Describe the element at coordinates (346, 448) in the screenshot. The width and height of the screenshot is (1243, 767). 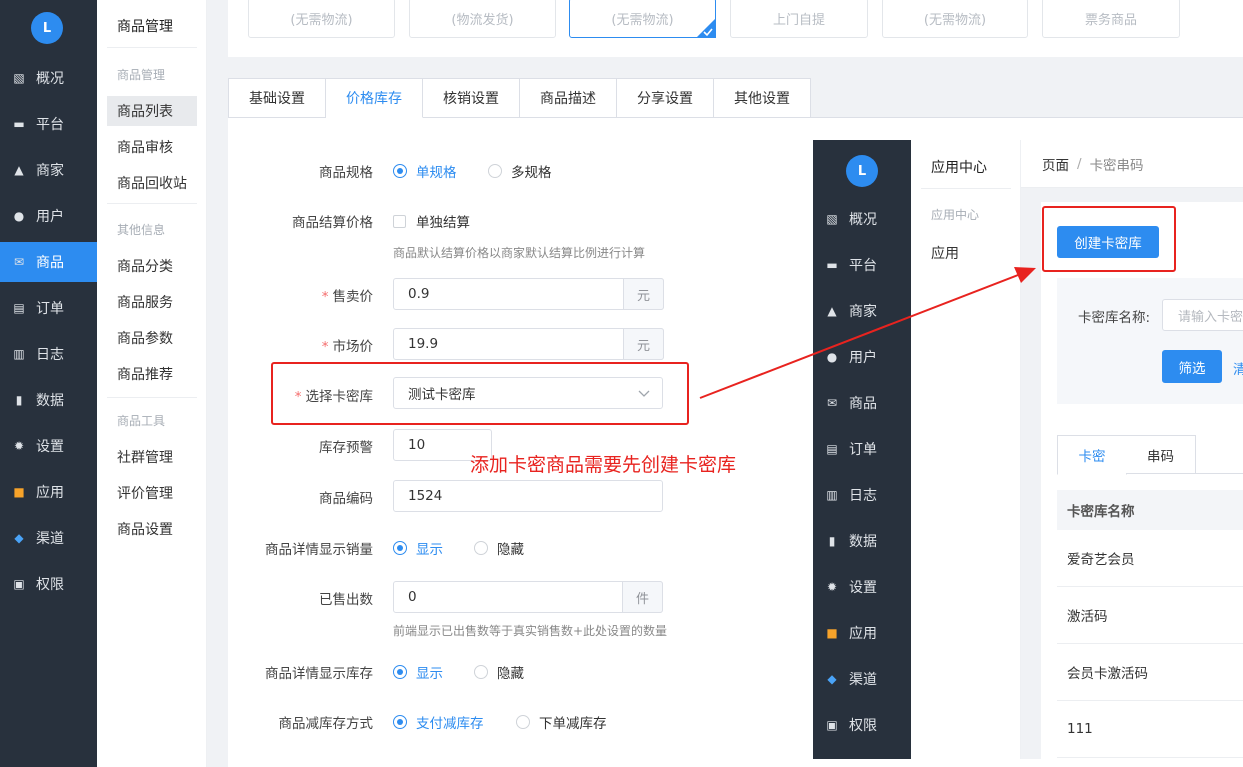
I see `stock-warn-label: 库存预警` at that location.